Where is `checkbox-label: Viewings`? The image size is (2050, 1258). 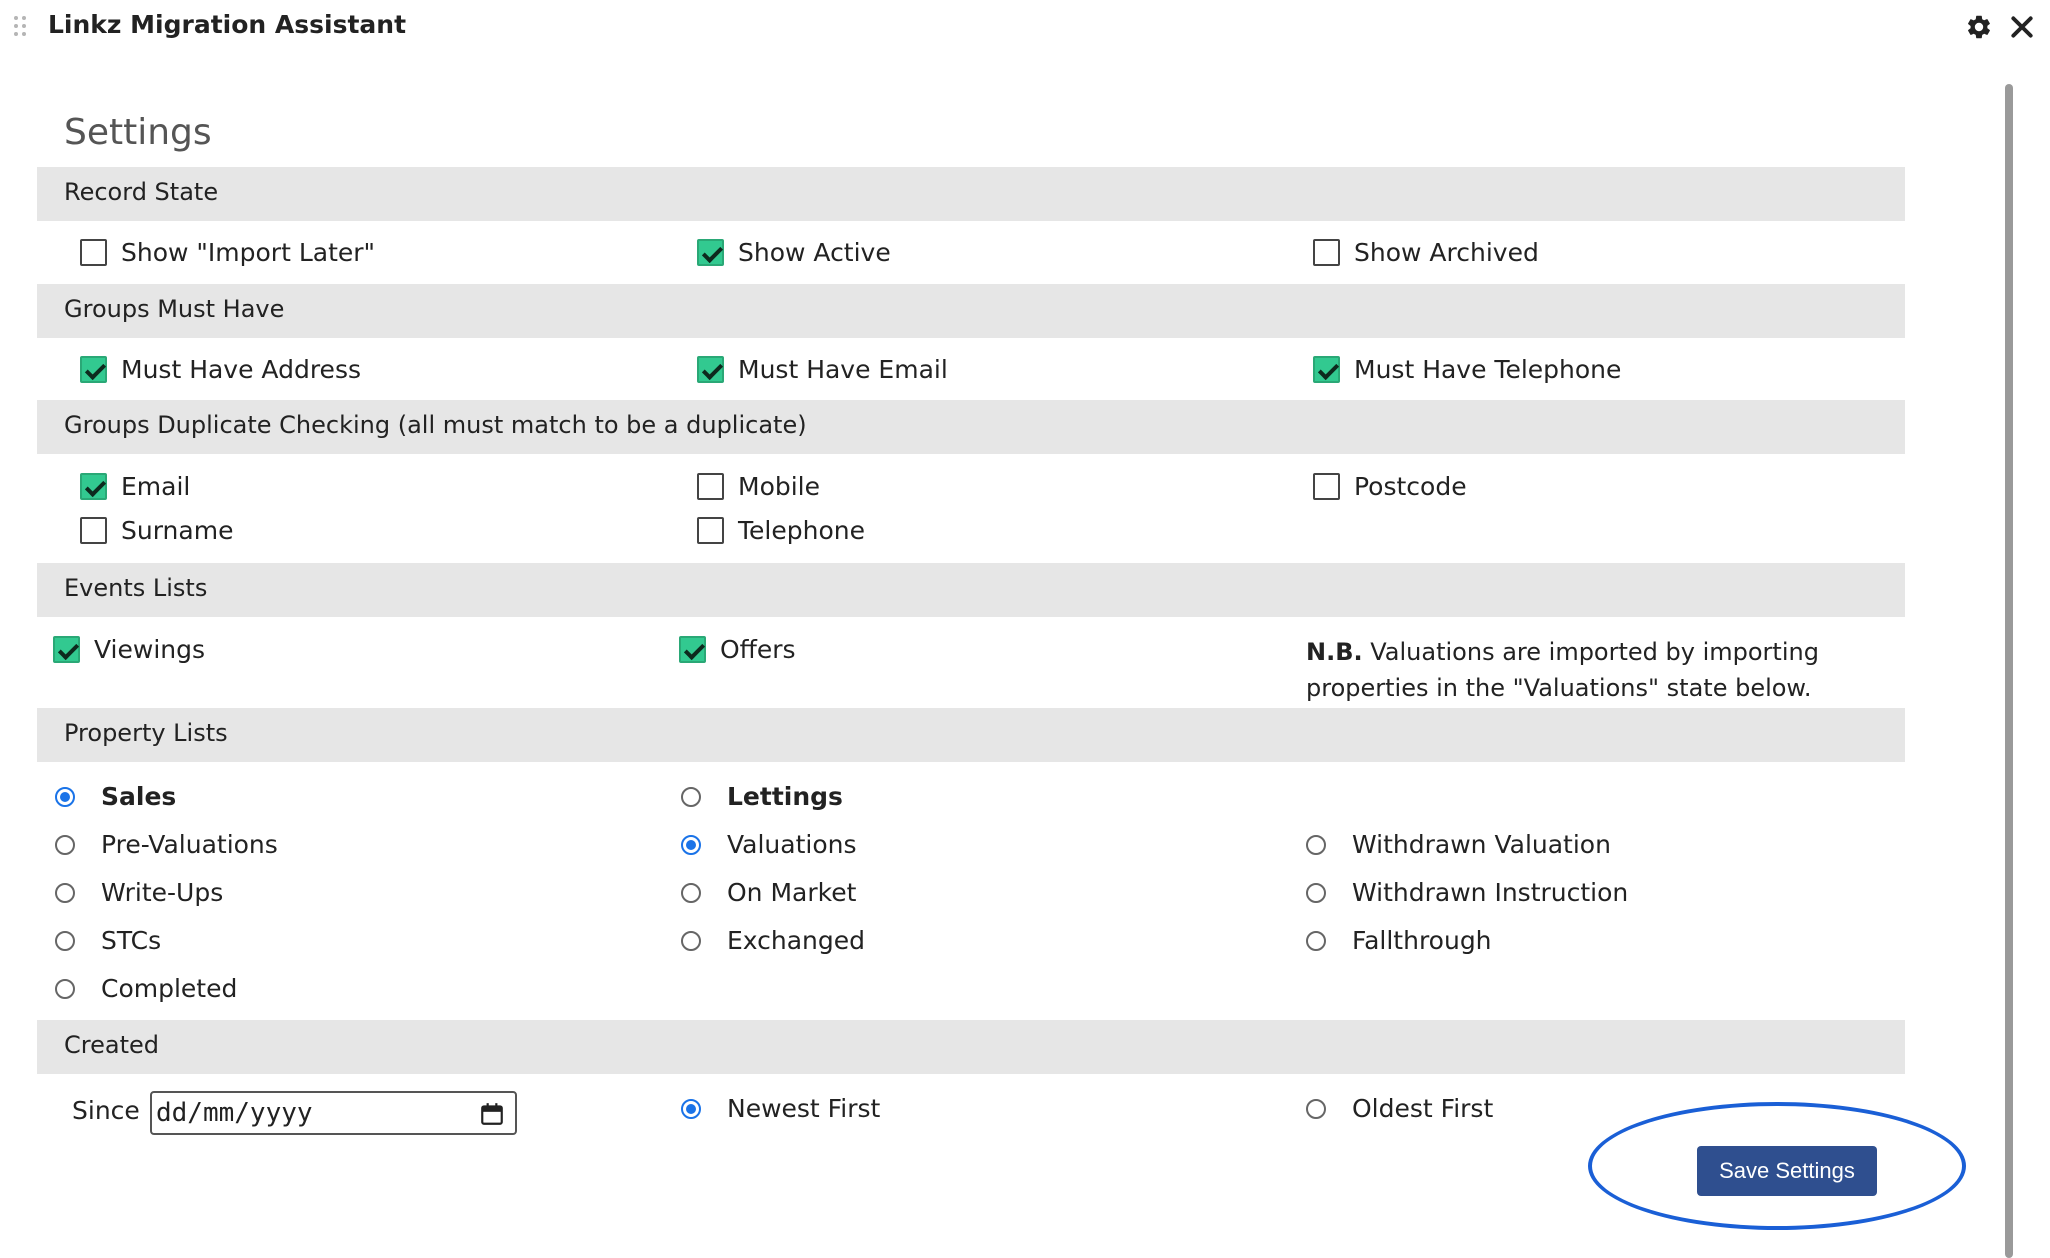
checkbox-label: Viewings is located at coordinates (150, 649).